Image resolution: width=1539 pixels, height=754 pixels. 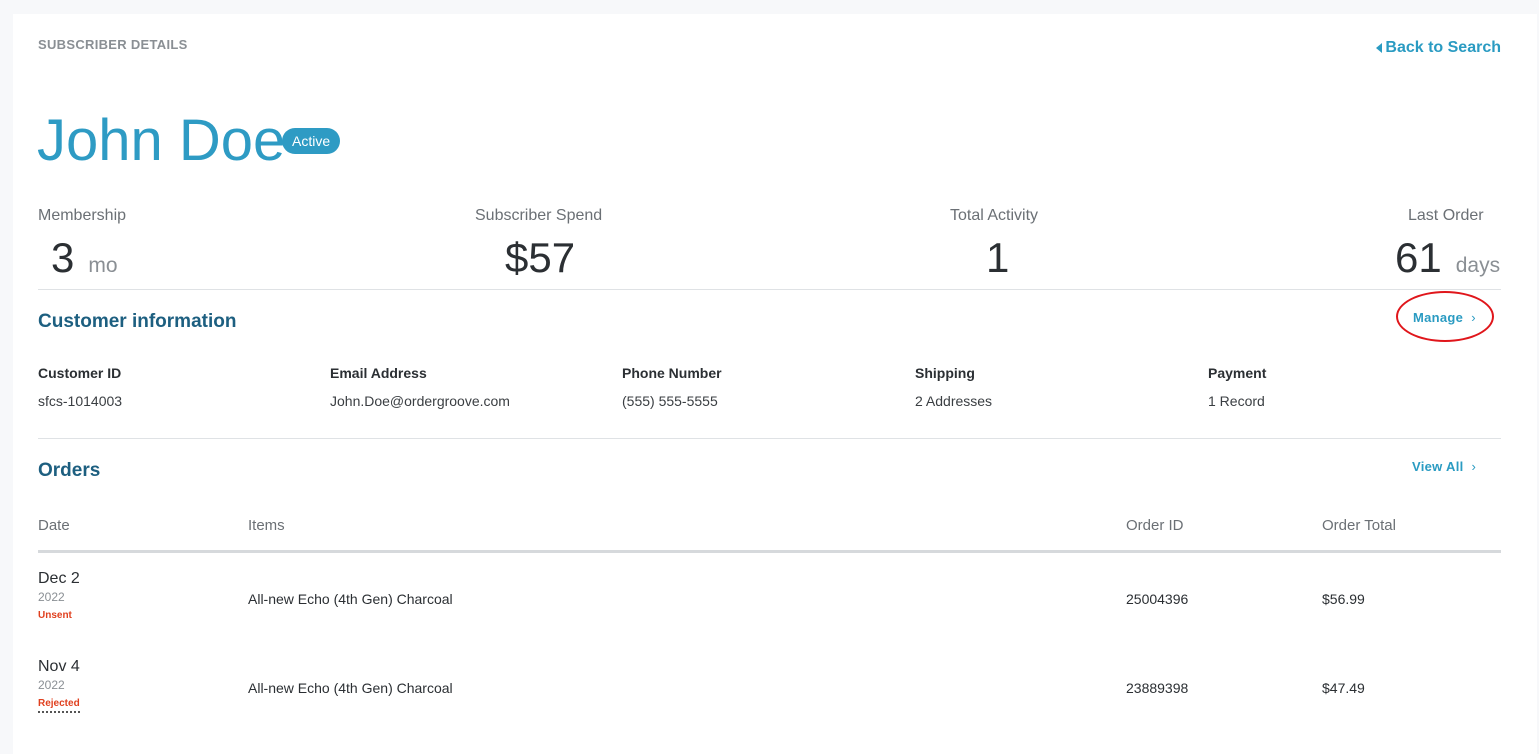 What do you see at coordinates (670, 401) in the screenshot?
I see `phone-value: (555) 555-5555` at bounding box center [670, 401].